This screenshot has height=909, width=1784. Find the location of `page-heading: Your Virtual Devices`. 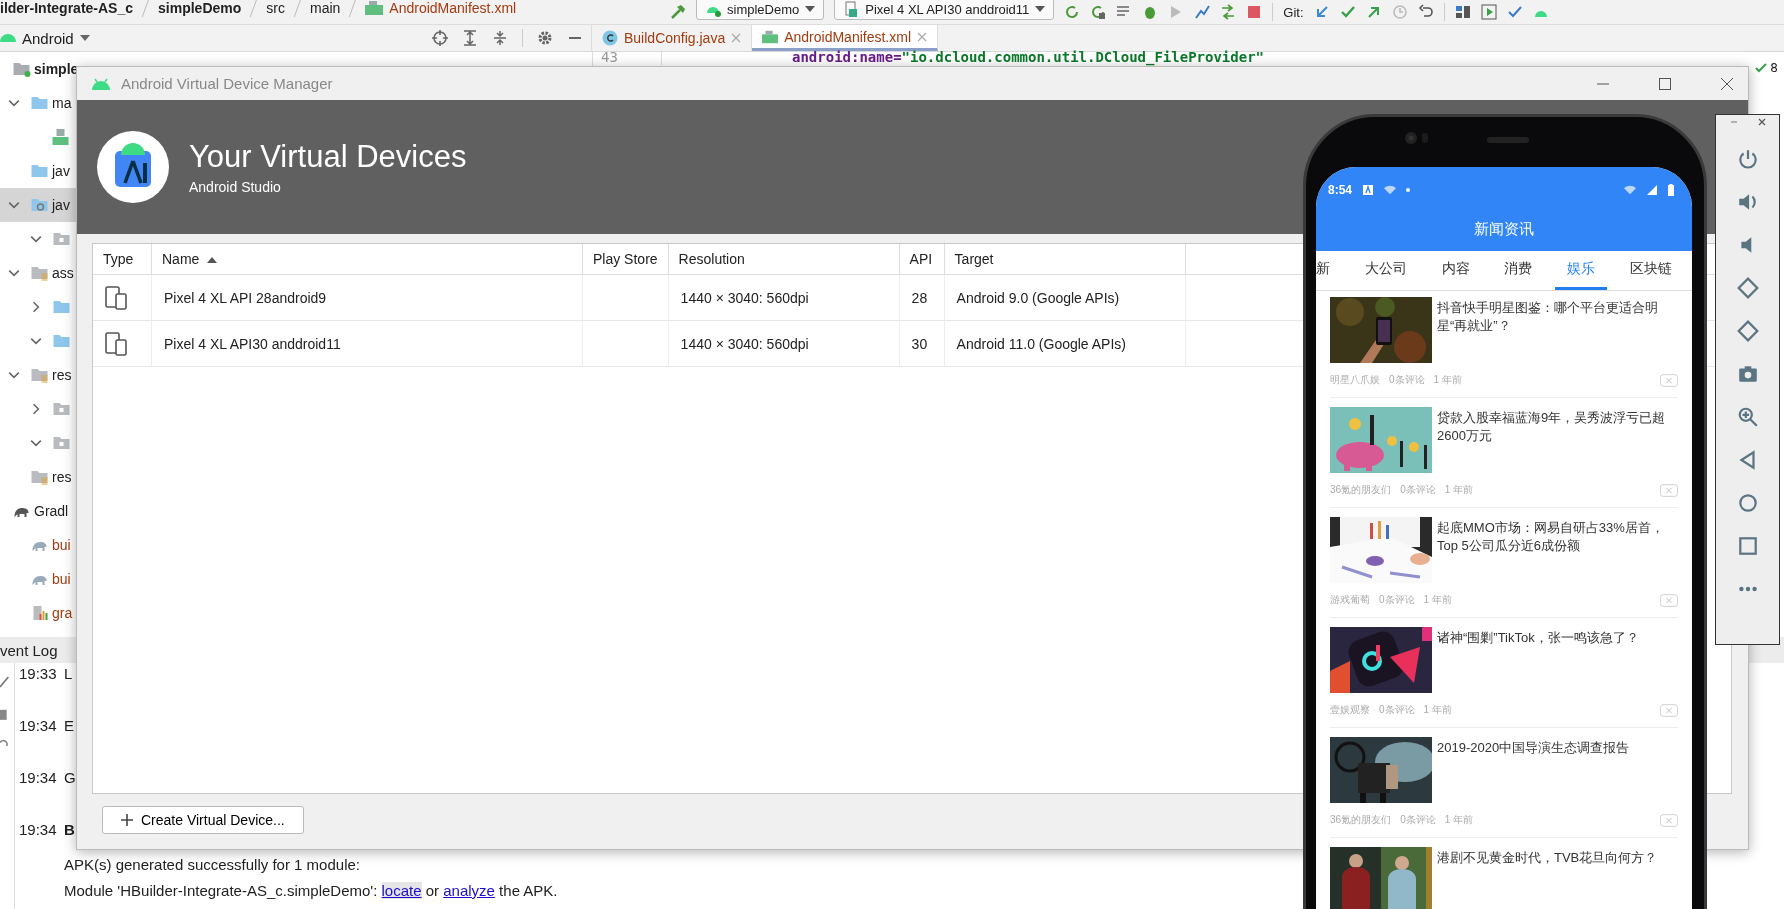

page-heading: Your Virtual Devices is located at coordinates (328, 157).